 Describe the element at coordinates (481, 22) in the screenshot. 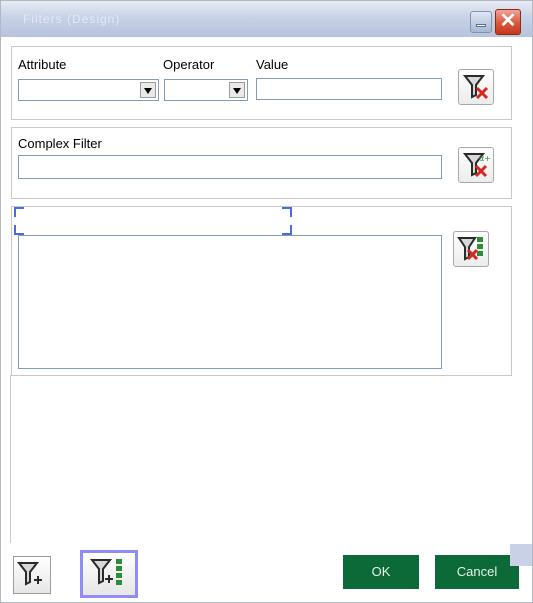

I see `minimize-button` at that location.